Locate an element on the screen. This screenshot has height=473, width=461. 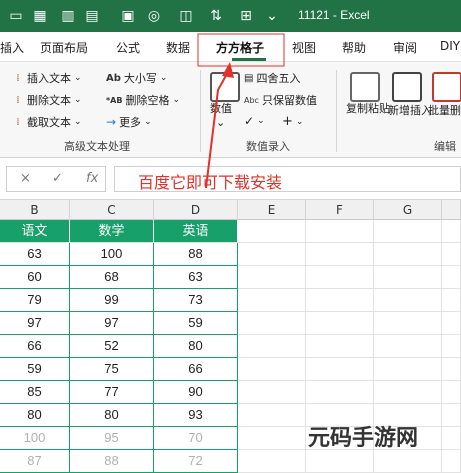
column-header-f: F is located at coordinates (340, 210).